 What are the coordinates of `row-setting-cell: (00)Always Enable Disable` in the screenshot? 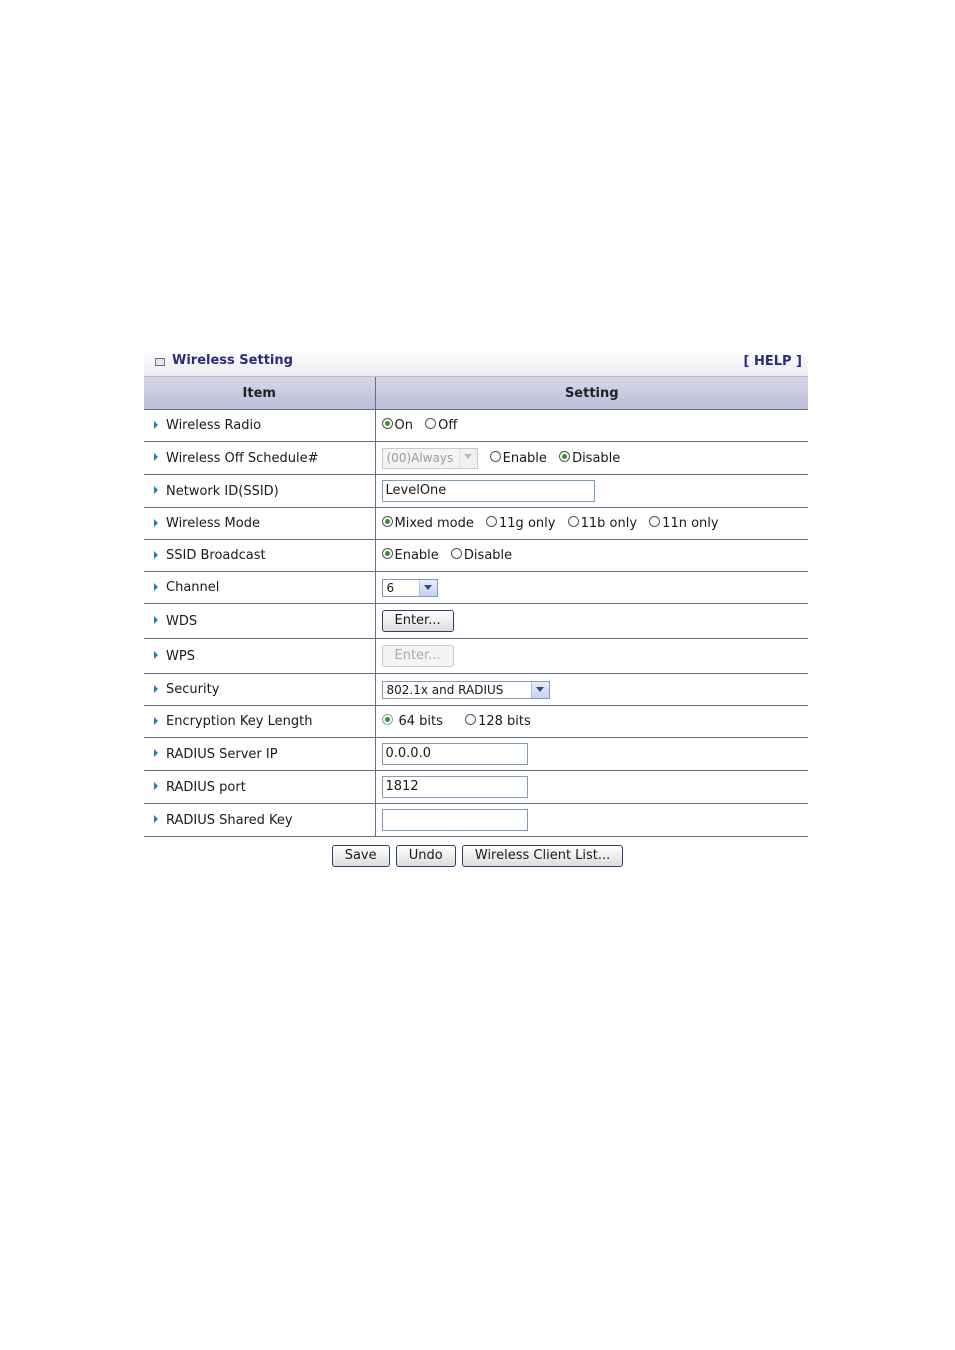 It's located at (591, 458).